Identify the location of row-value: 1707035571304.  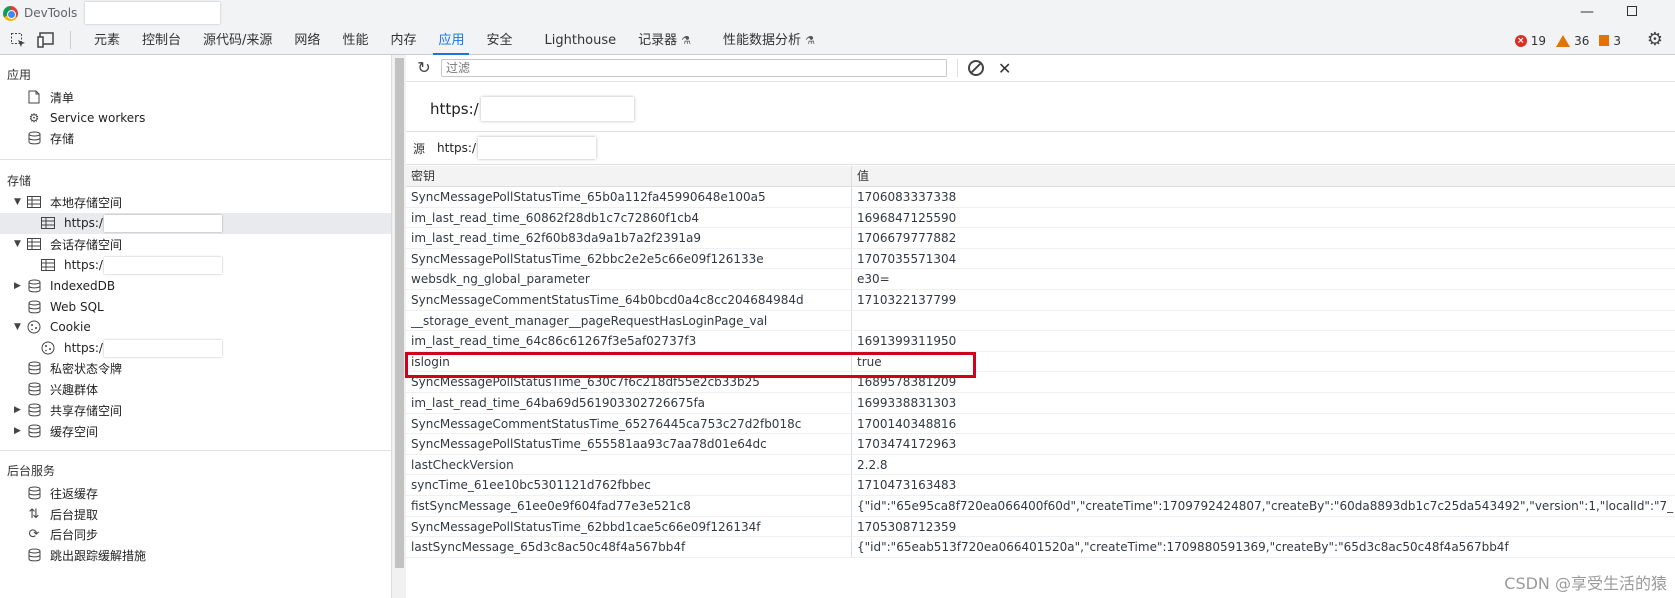
(1263, 259).